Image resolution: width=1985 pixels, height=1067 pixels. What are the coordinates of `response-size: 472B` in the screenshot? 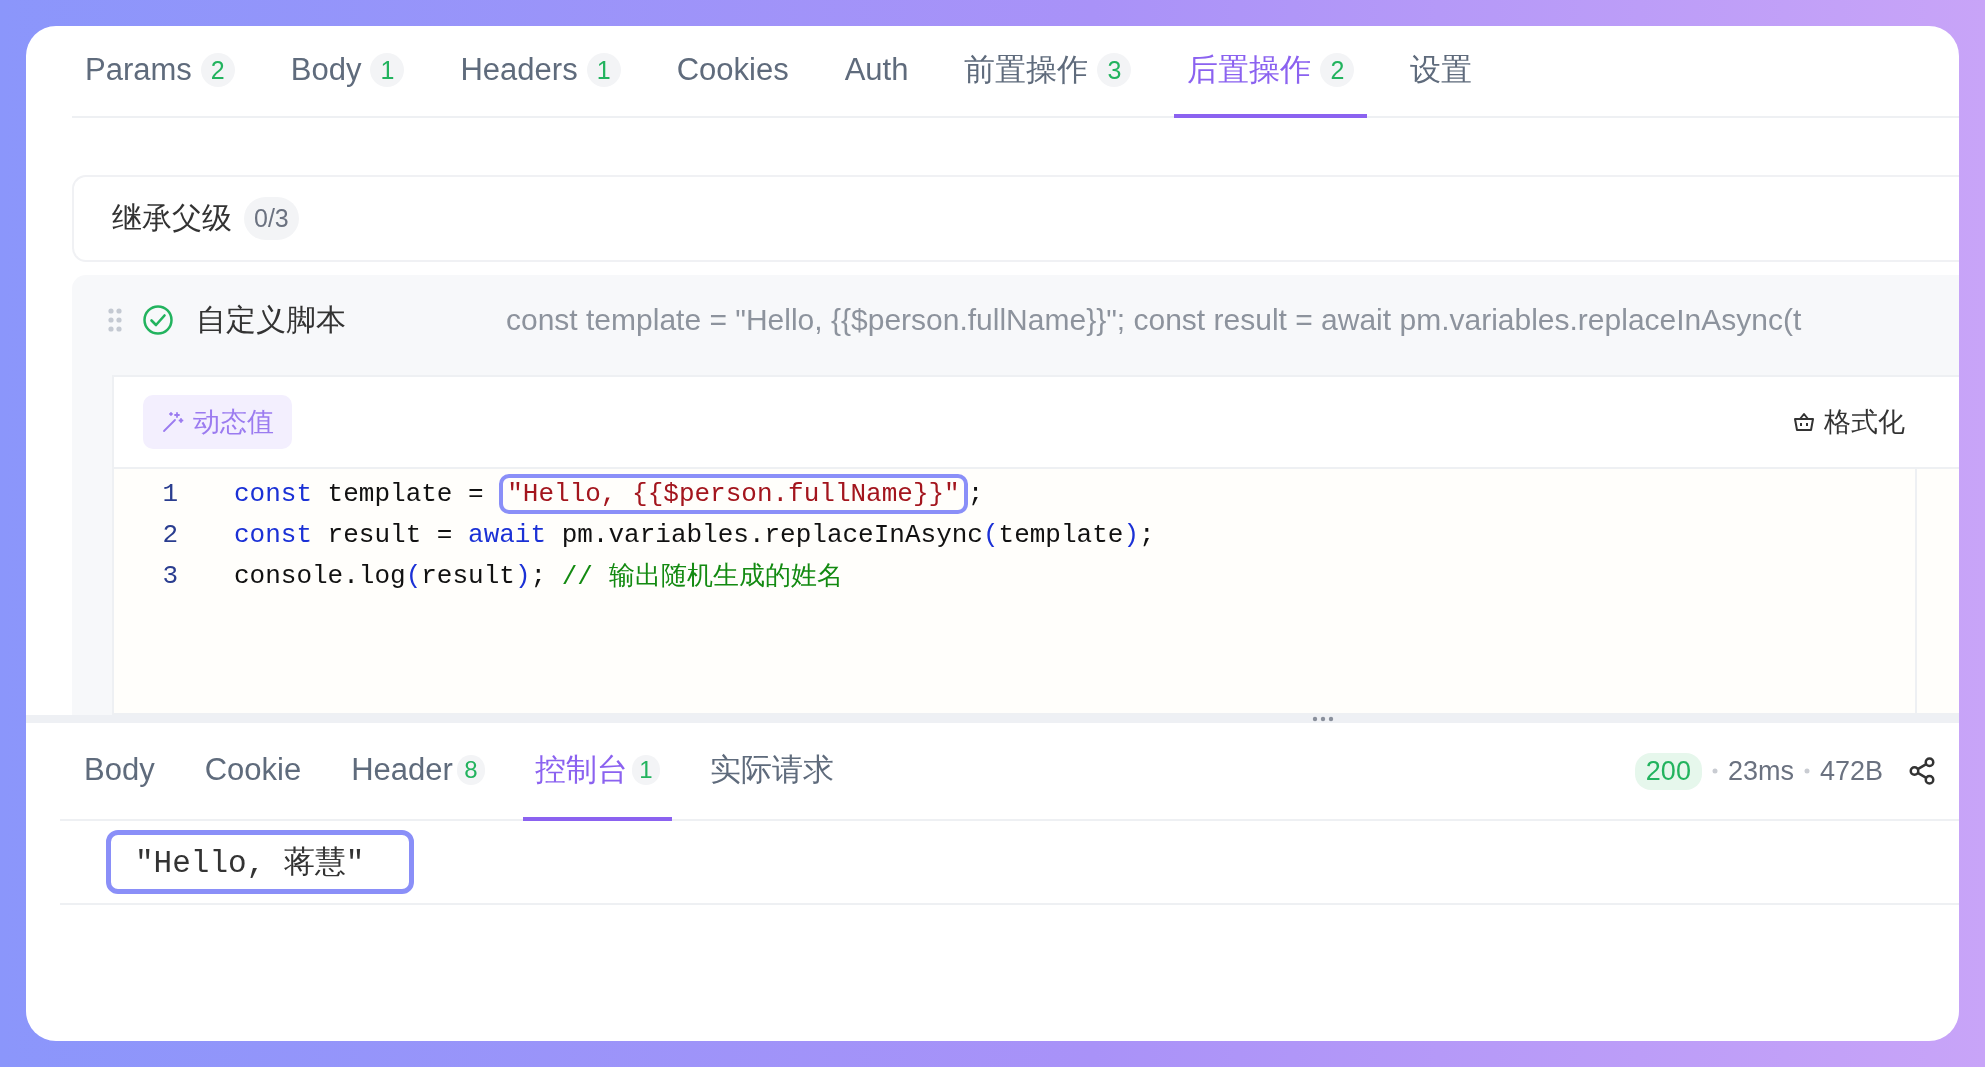 It's located at (1851, 771).